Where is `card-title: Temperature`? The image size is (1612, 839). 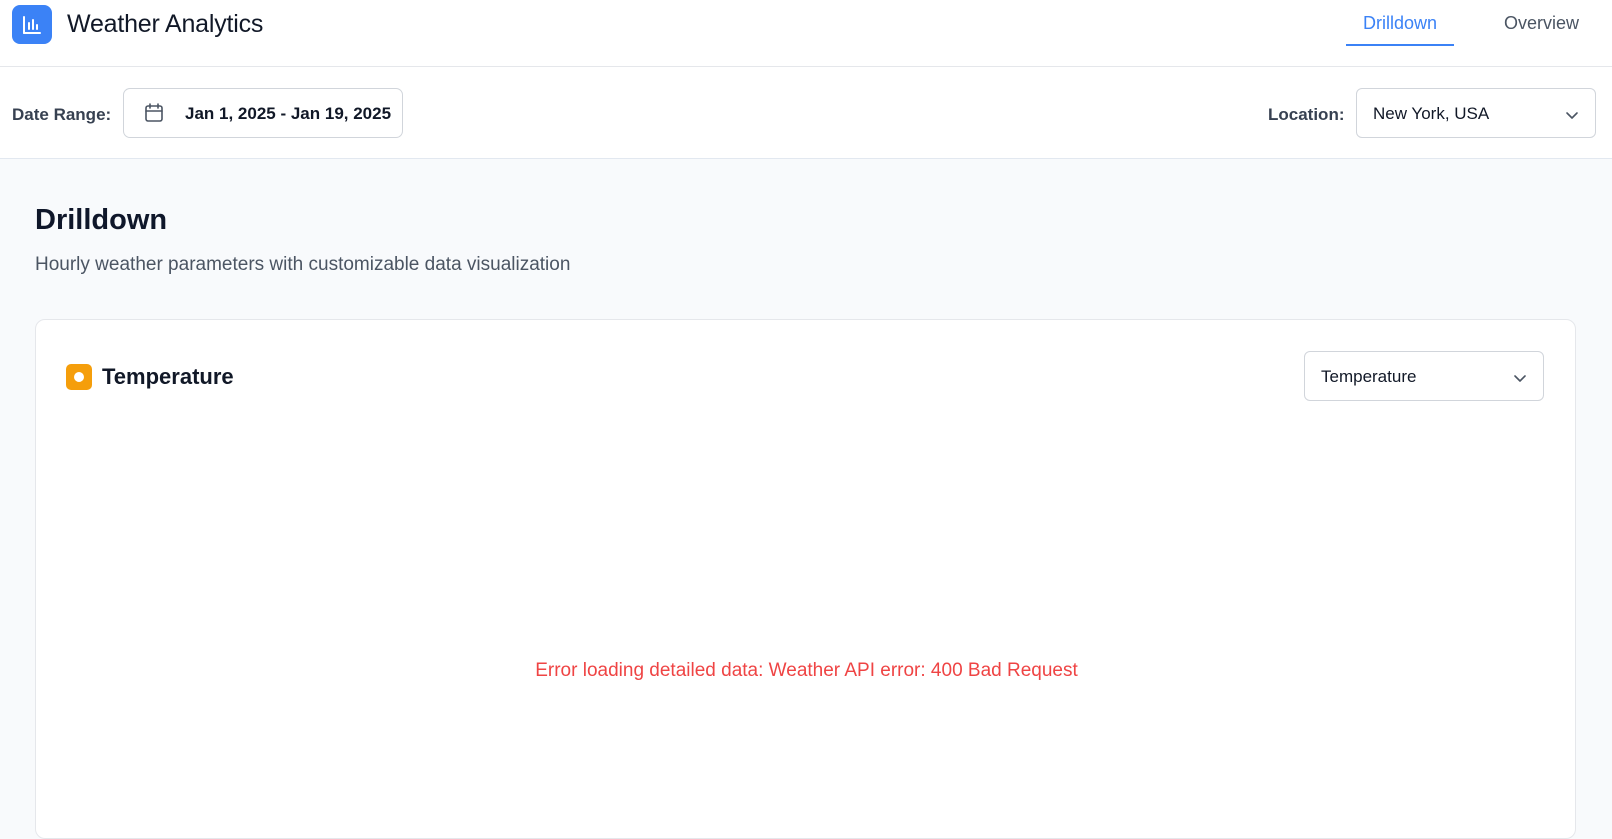 card-title: Temperature is located at coordinates (168, 376).